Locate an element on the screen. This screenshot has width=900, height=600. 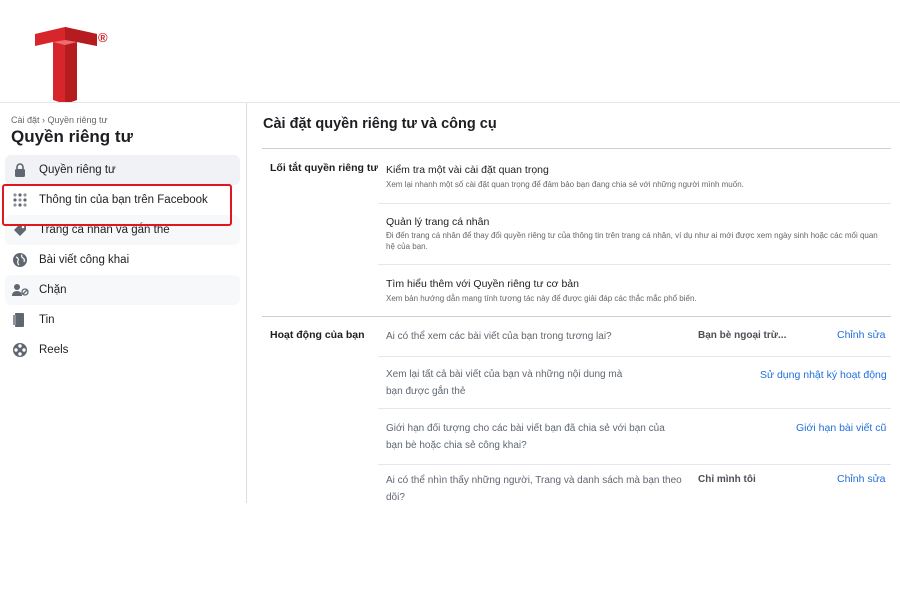
your-activity-label: Hoạt động của bạn is located at coordinates (317, 335).